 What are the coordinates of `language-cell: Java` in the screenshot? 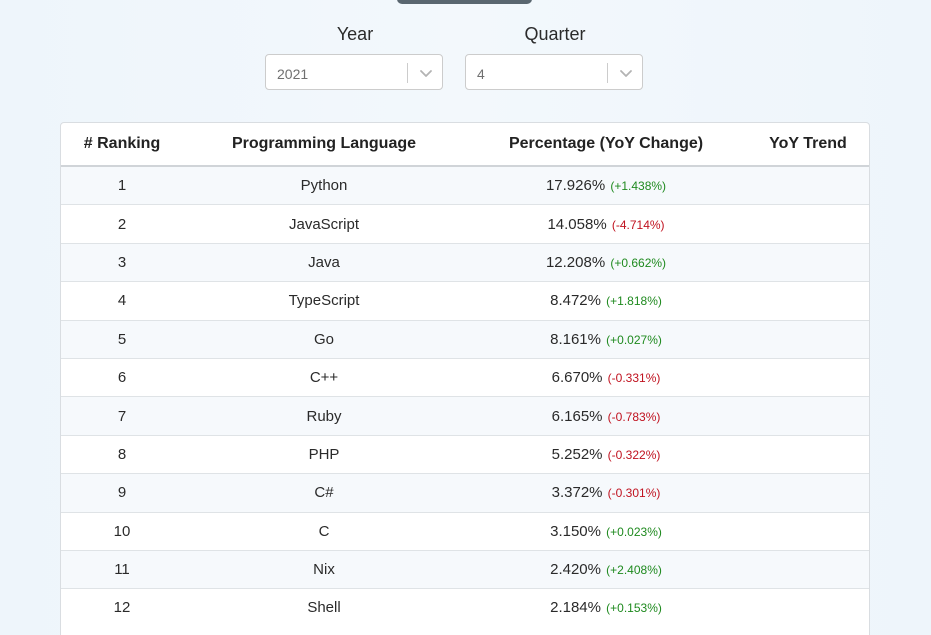 It's located at (324, 262).